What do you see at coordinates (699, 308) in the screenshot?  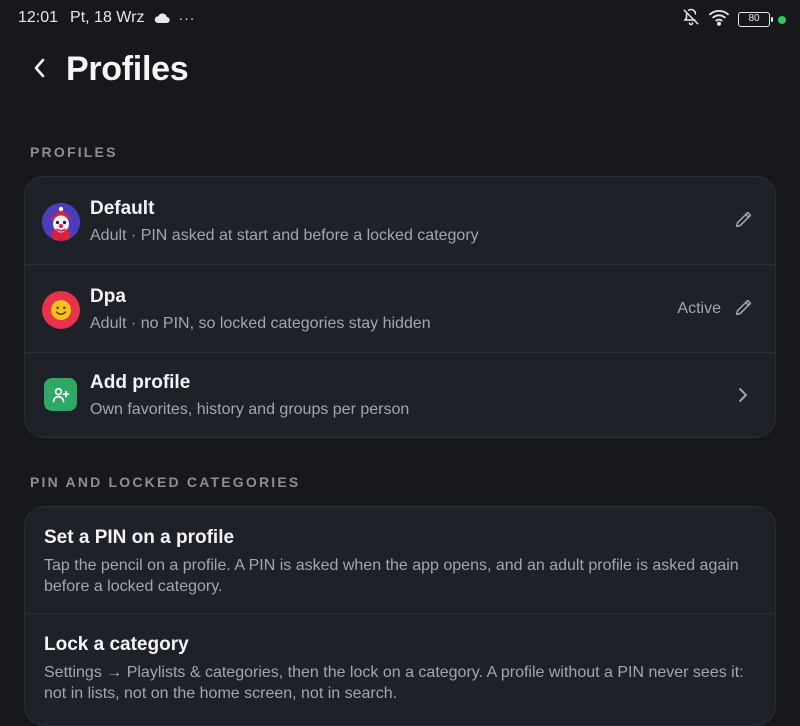 I see `active-status-label: Active` at bounding box center [699, 308].